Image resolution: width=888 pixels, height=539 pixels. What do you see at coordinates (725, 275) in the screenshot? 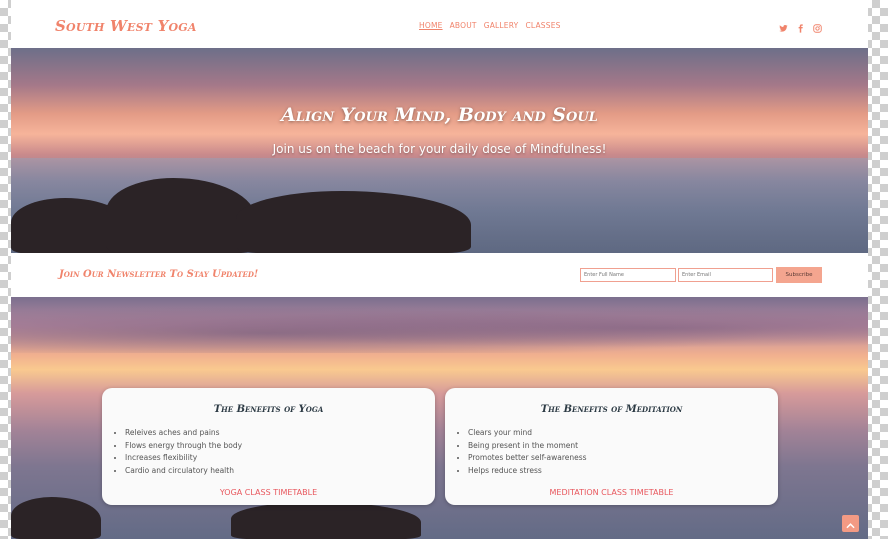
I see `email-input` at bounding box center [725, 275].